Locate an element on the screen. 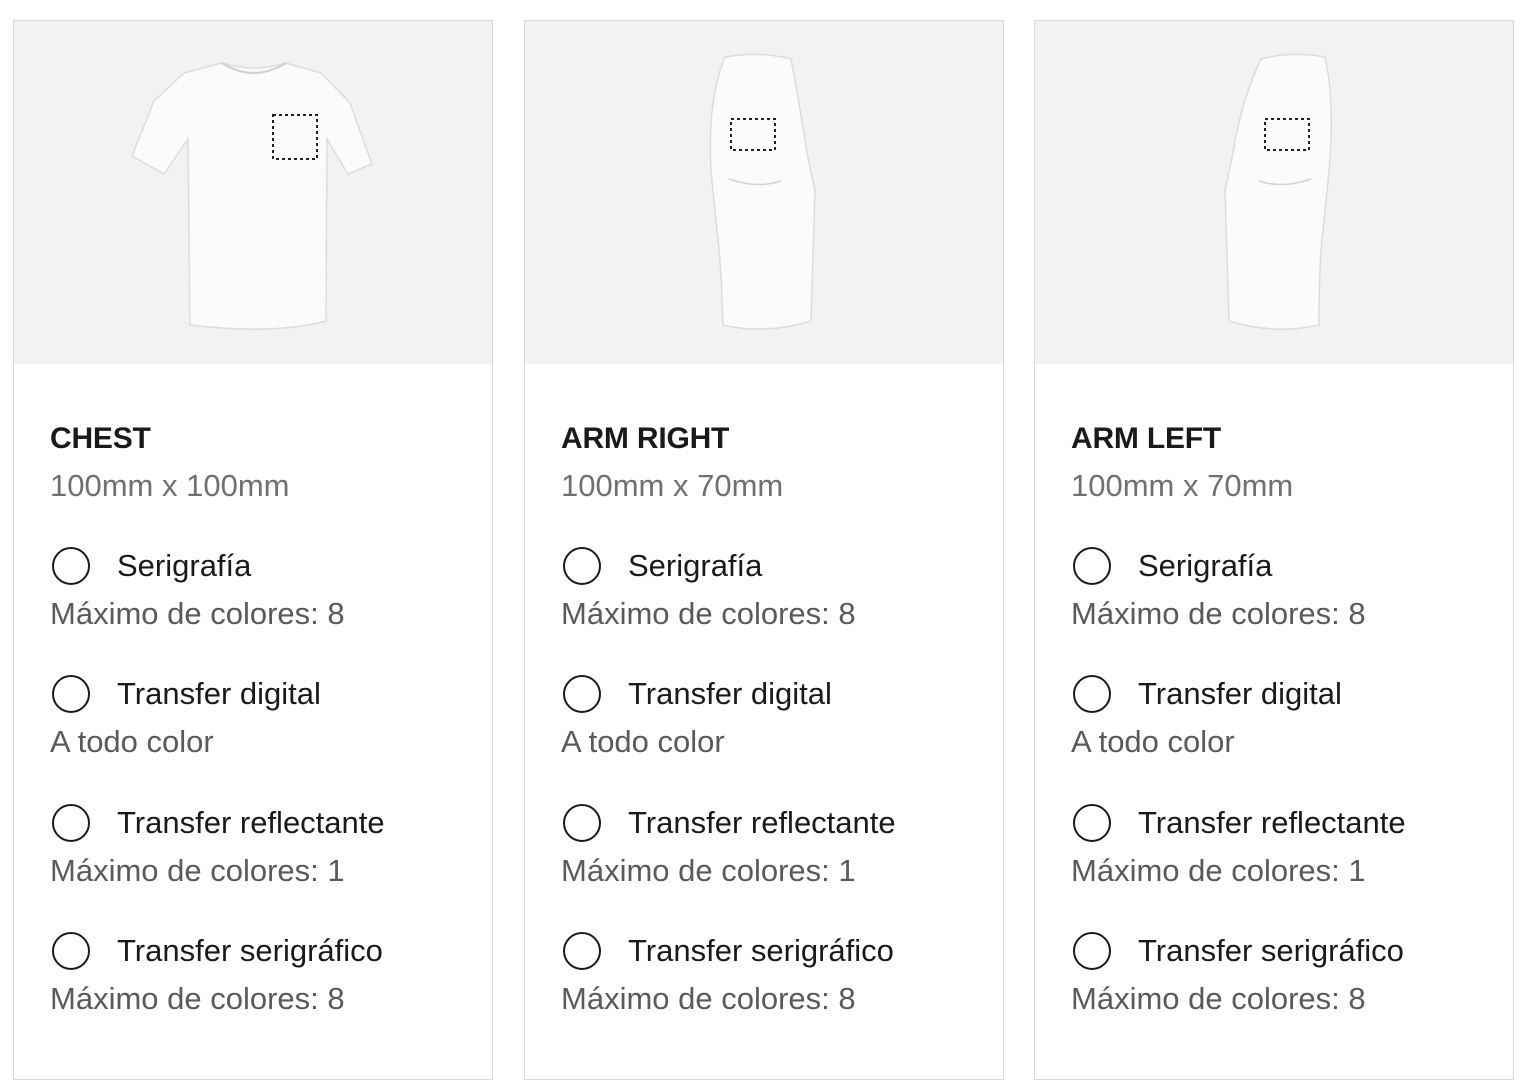  card-title: CHEST is located at coordinates (100, 438).